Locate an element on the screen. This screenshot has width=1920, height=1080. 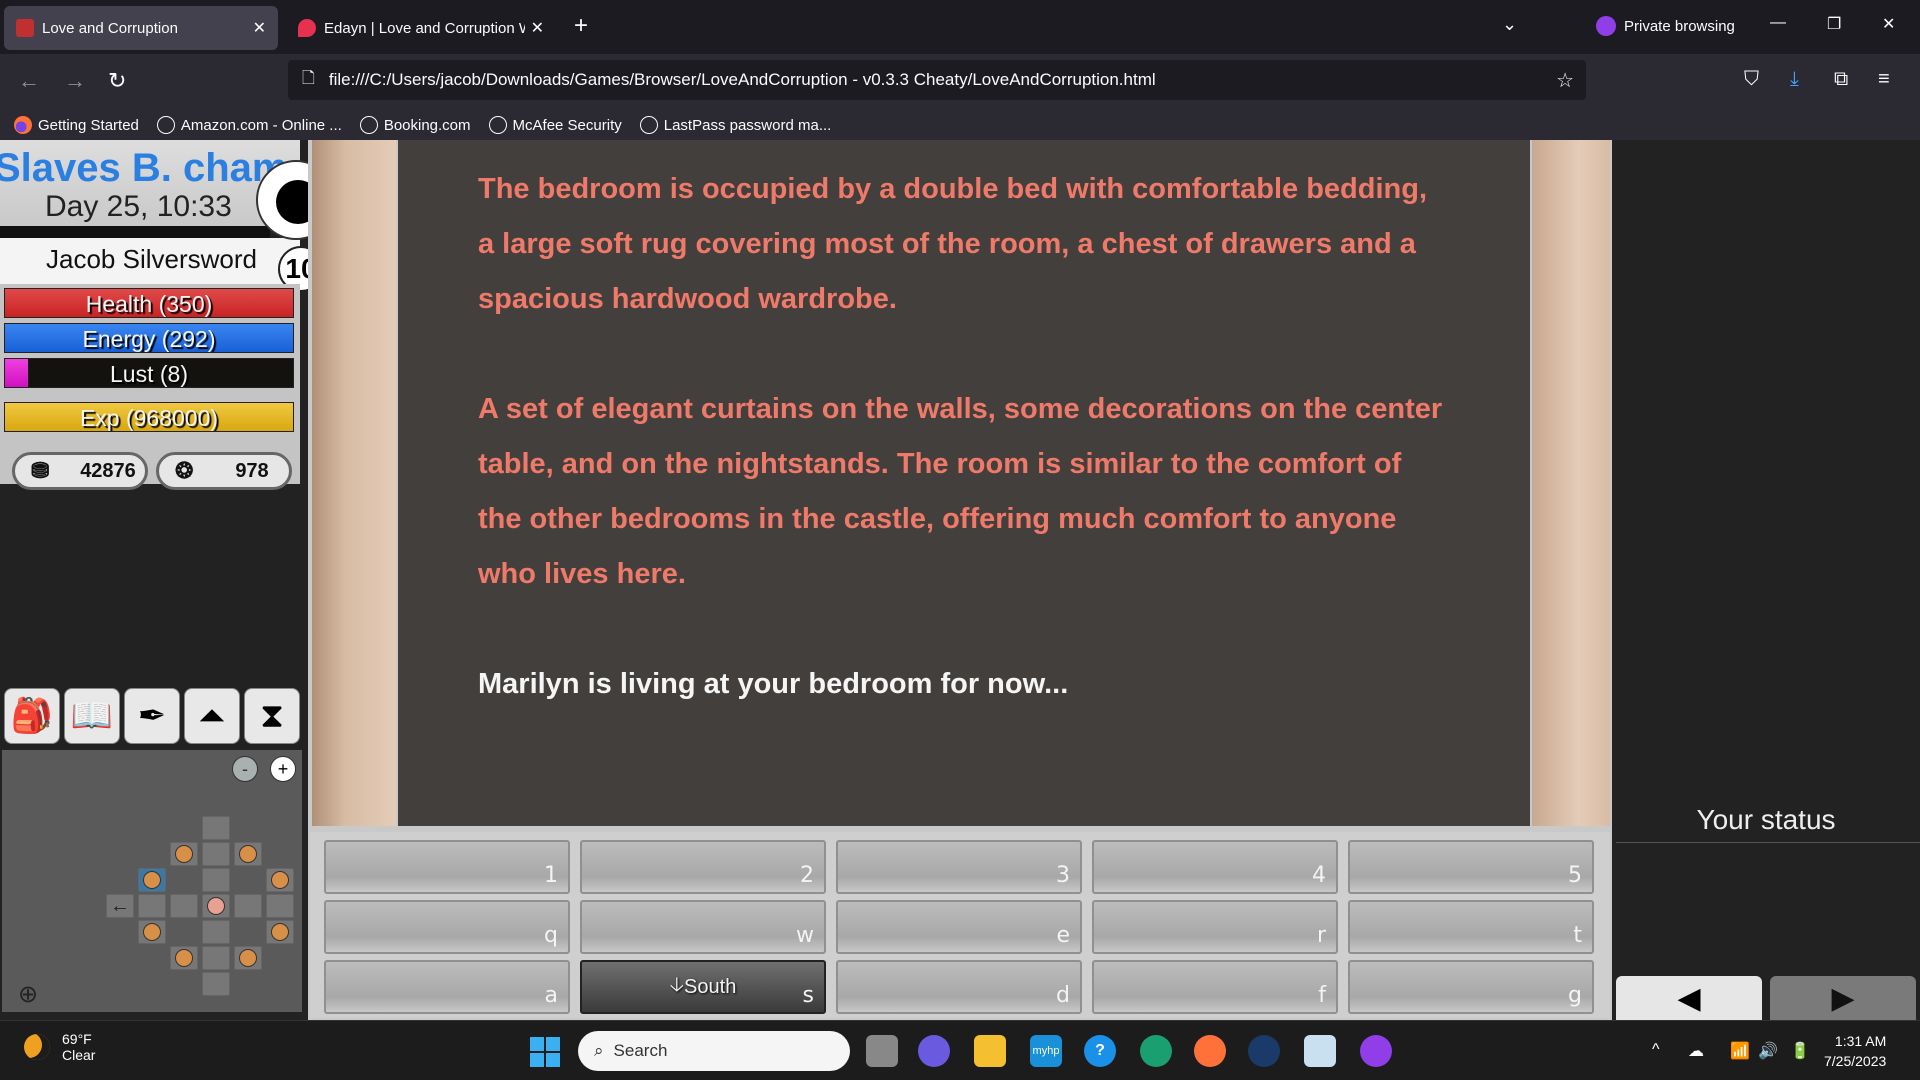
clock-time: 1:31 AM is located at coordinates (1860, 1041).